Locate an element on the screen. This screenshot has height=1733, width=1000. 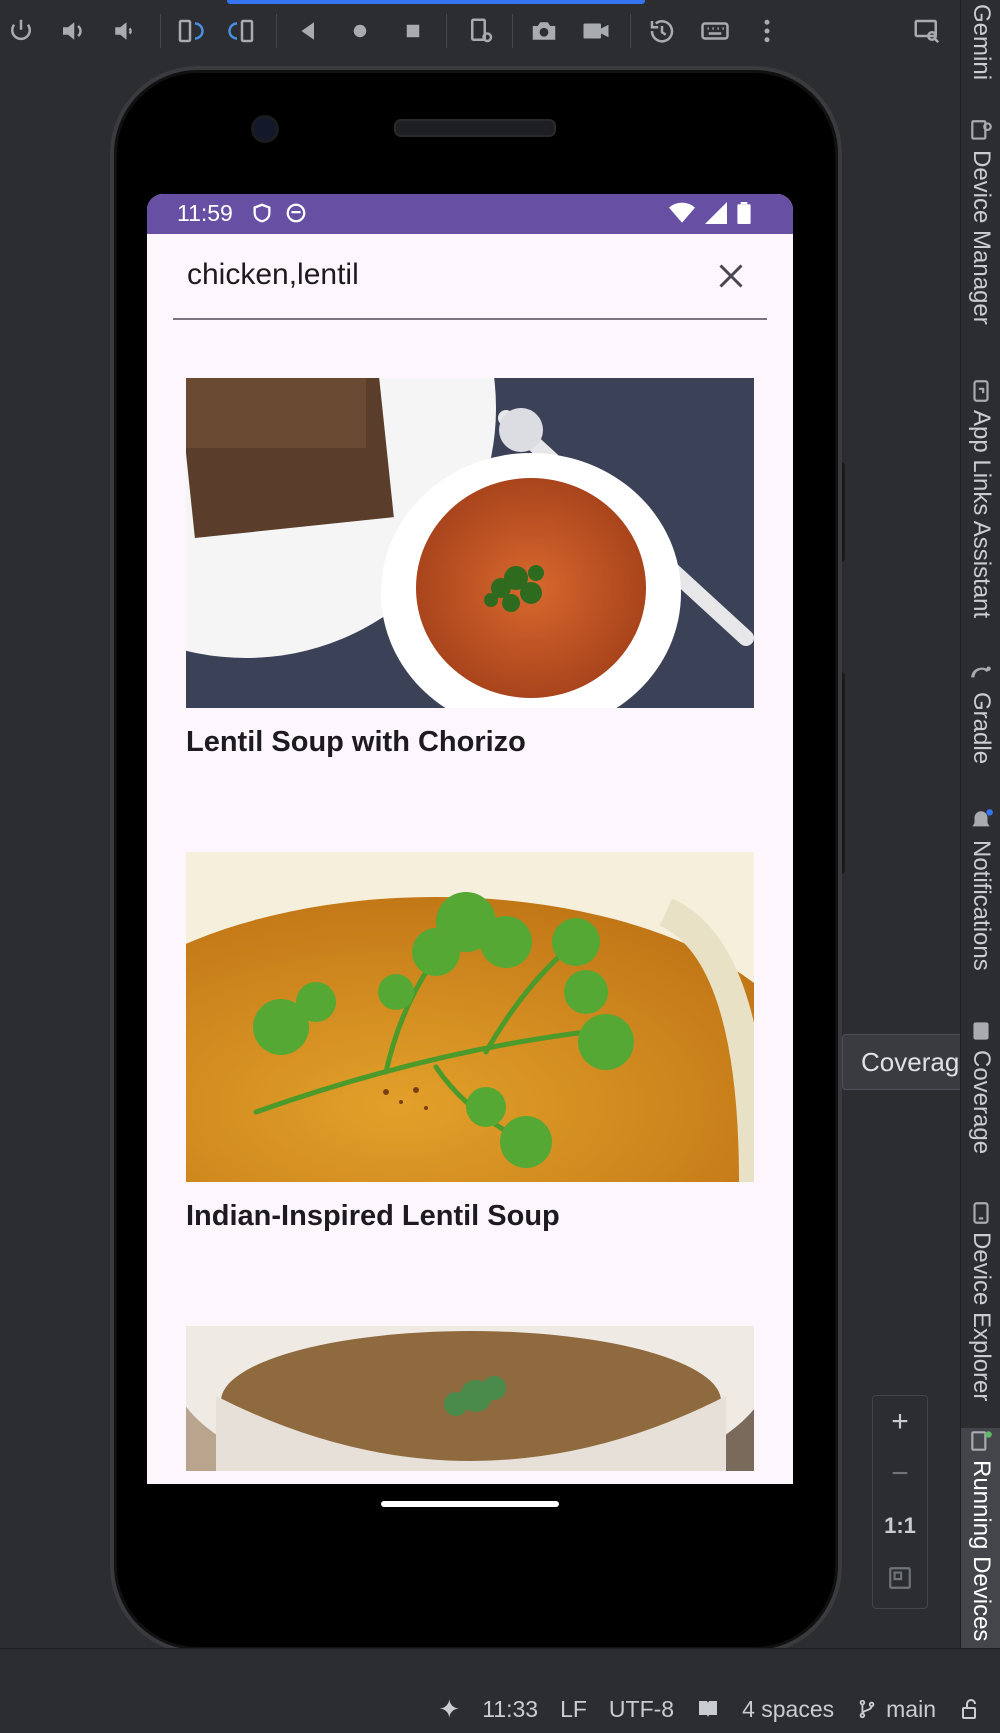
shield-icon is located at coordinates (262, 213).